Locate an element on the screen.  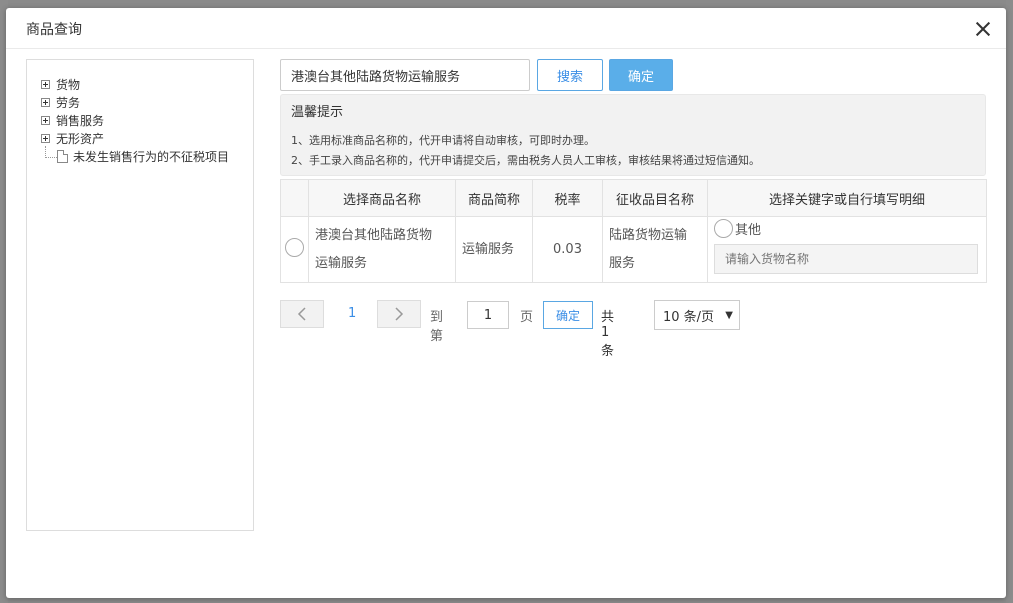
search-input is located at coordinates (405, 75).